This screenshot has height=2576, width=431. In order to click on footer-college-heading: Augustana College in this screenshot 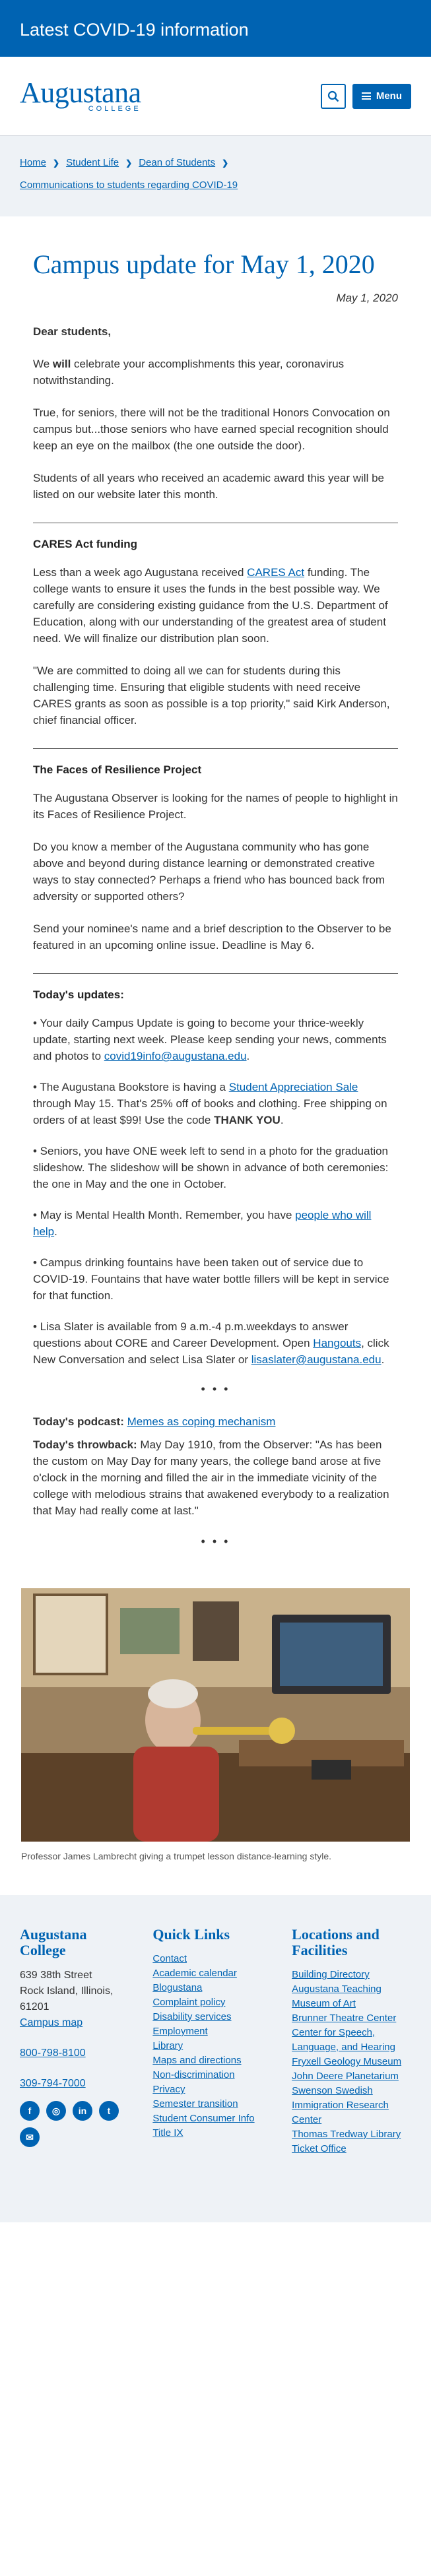, I will do `click(53, 1942)`.